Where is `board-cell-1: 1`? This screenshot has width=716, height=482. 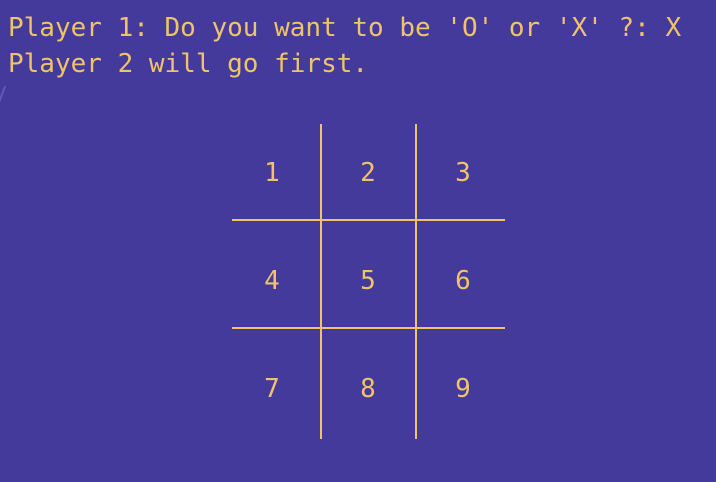 board-cell-1: 1 is located at coordinates (272, 173).